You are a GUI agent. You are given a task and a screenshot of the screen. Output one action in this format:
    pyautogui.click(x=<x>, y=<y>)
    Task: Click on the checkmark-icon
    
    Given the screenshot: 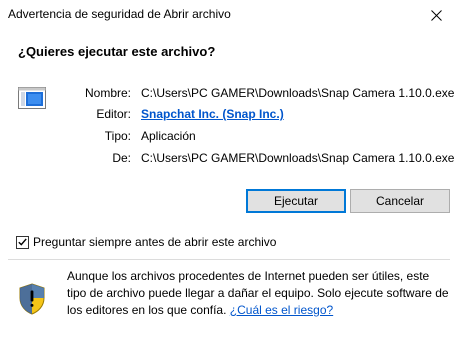 What is the action you would take?
    pyautogui.click(x=22, y=242)
    